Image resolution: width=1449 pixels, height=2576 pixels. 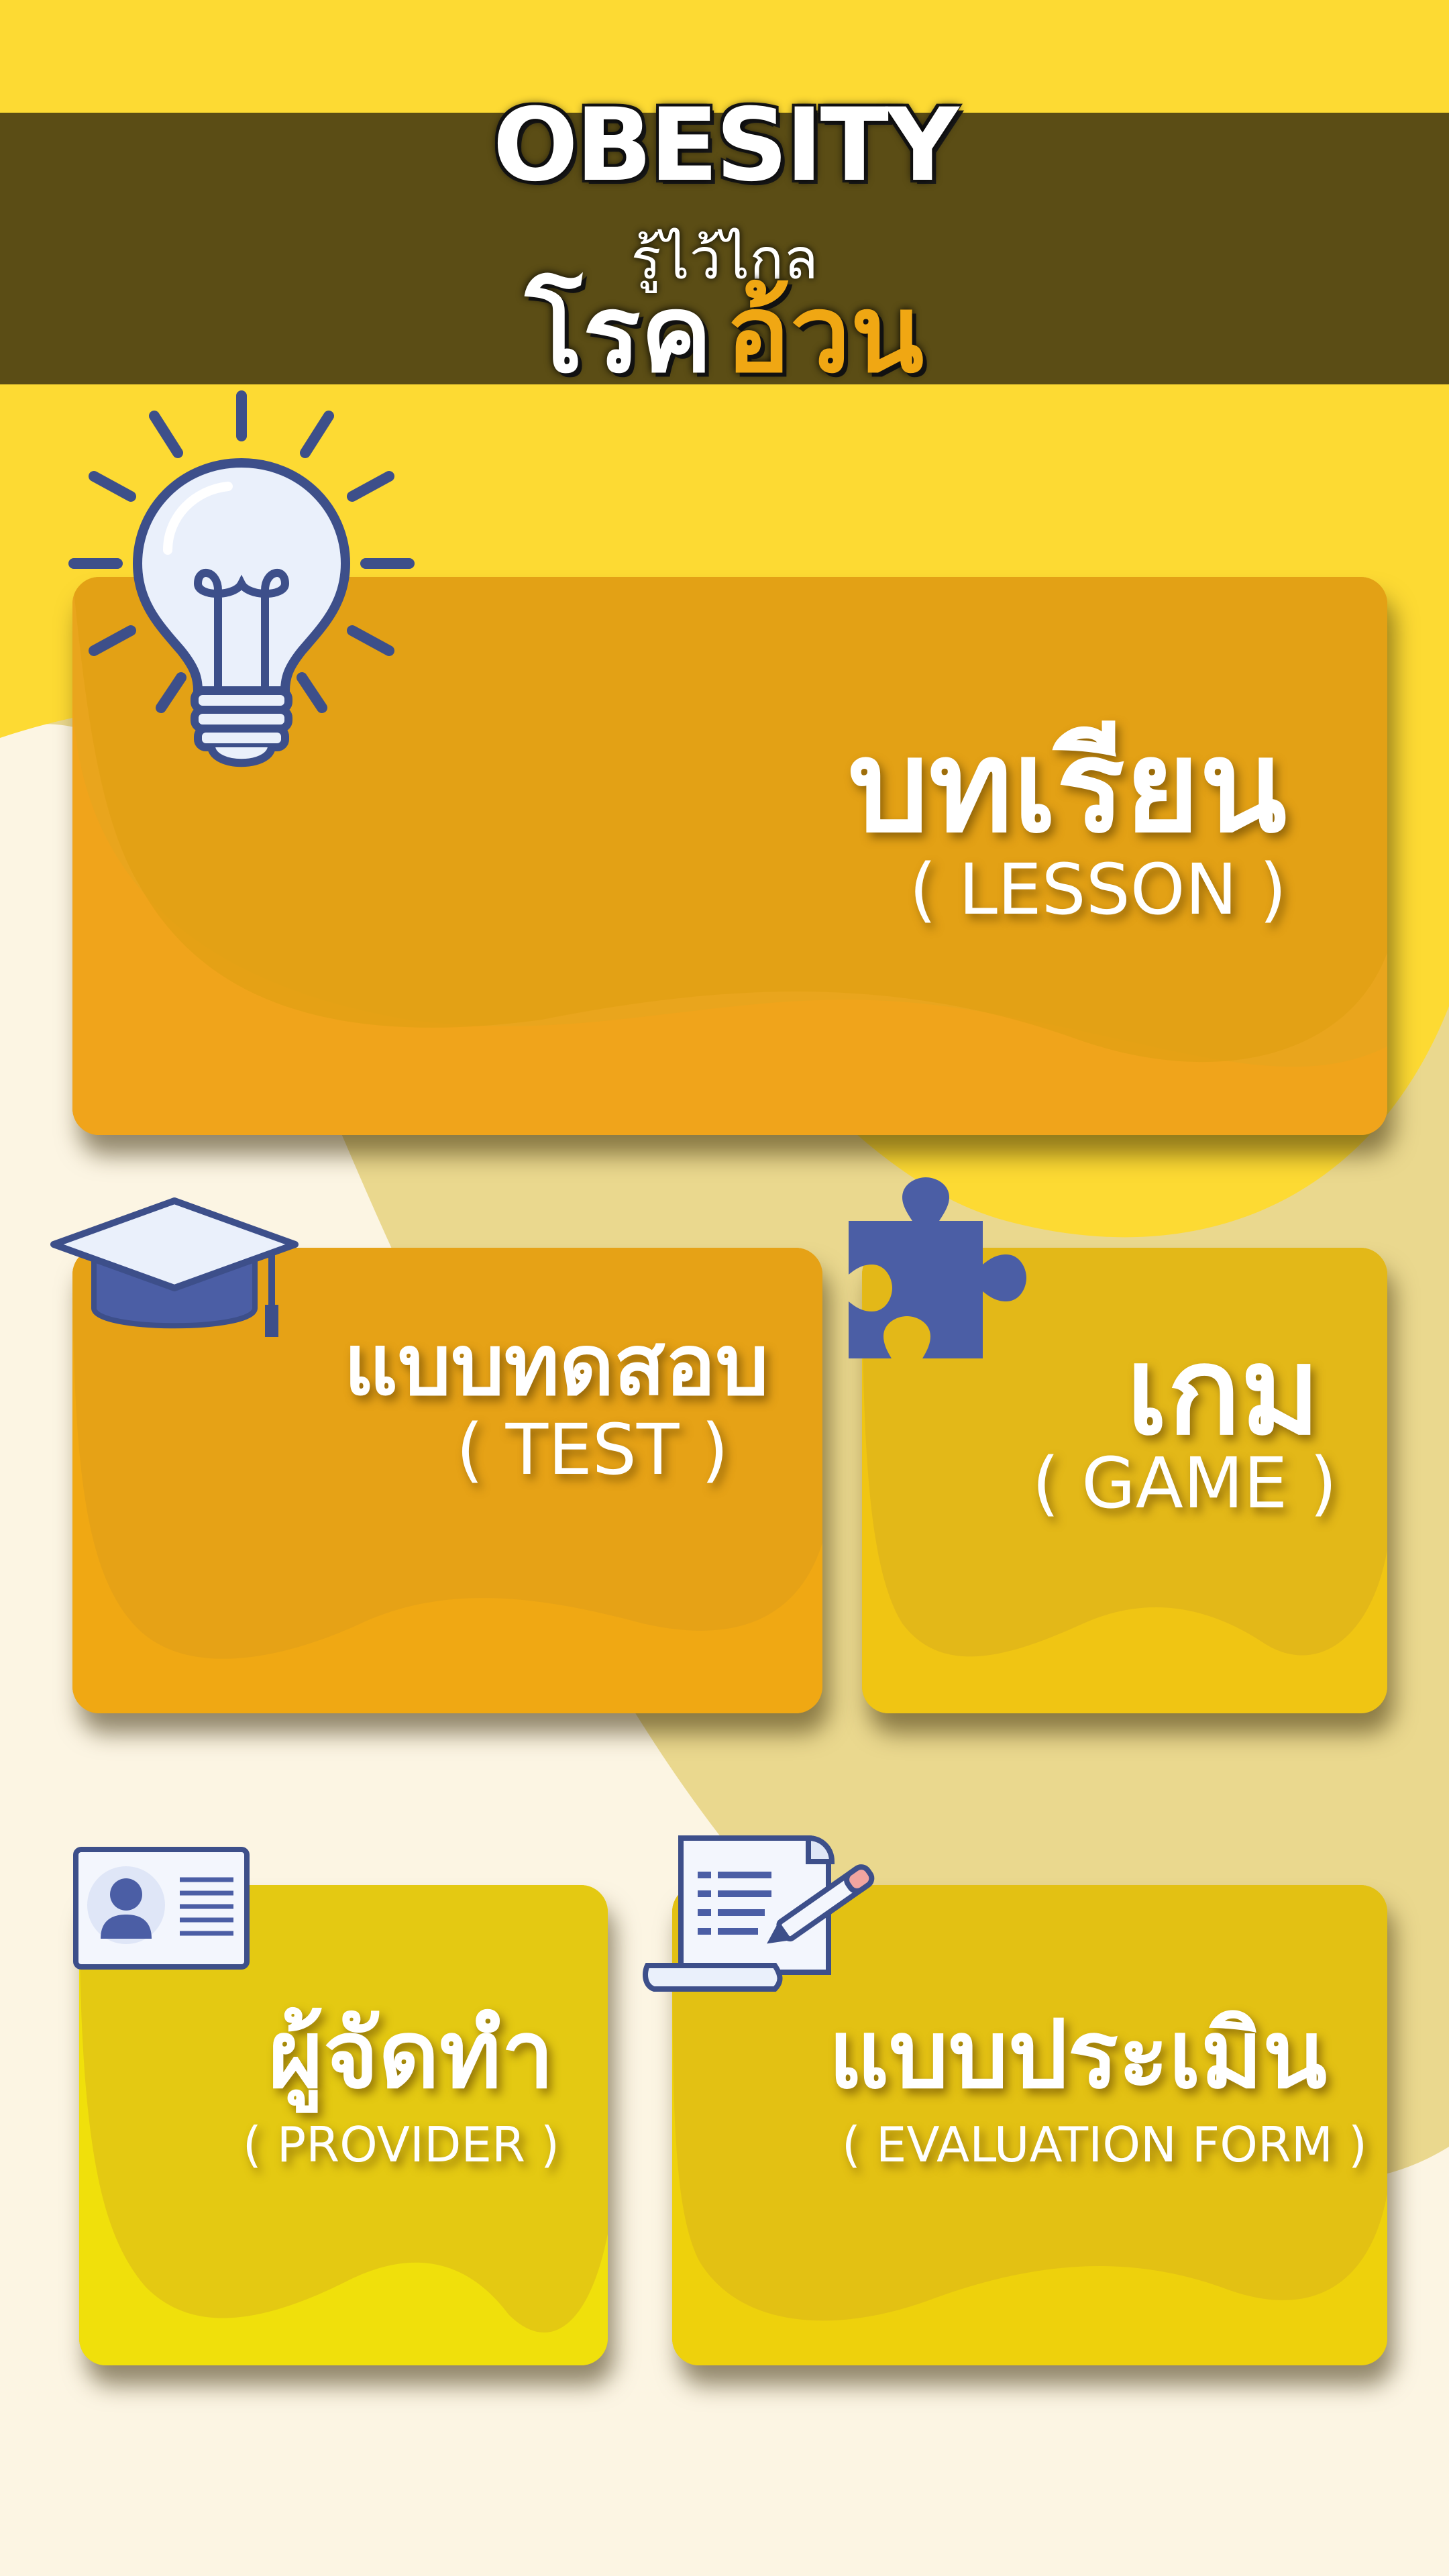 What do you see at coordinates (725, 145) in the screenshot?
I see `app-title: OBESITY` at bounding box center [725, 145].